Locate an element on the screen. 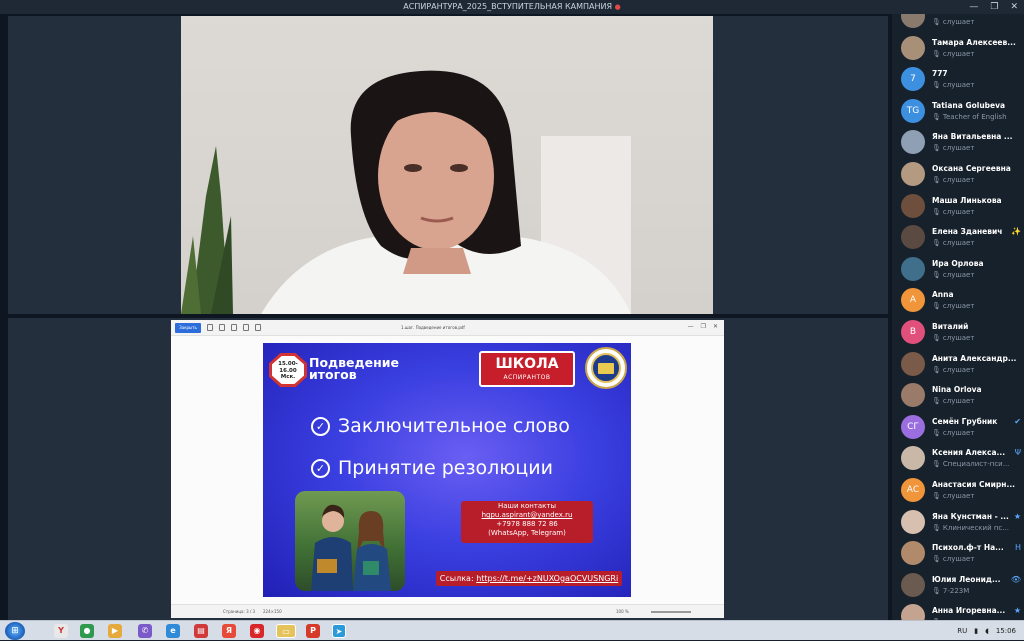 The width and height of the screenshot is (1024, 641). participant-item: Тамара Алексеев... 🎙 слушает is located at coordinates (961, 49).